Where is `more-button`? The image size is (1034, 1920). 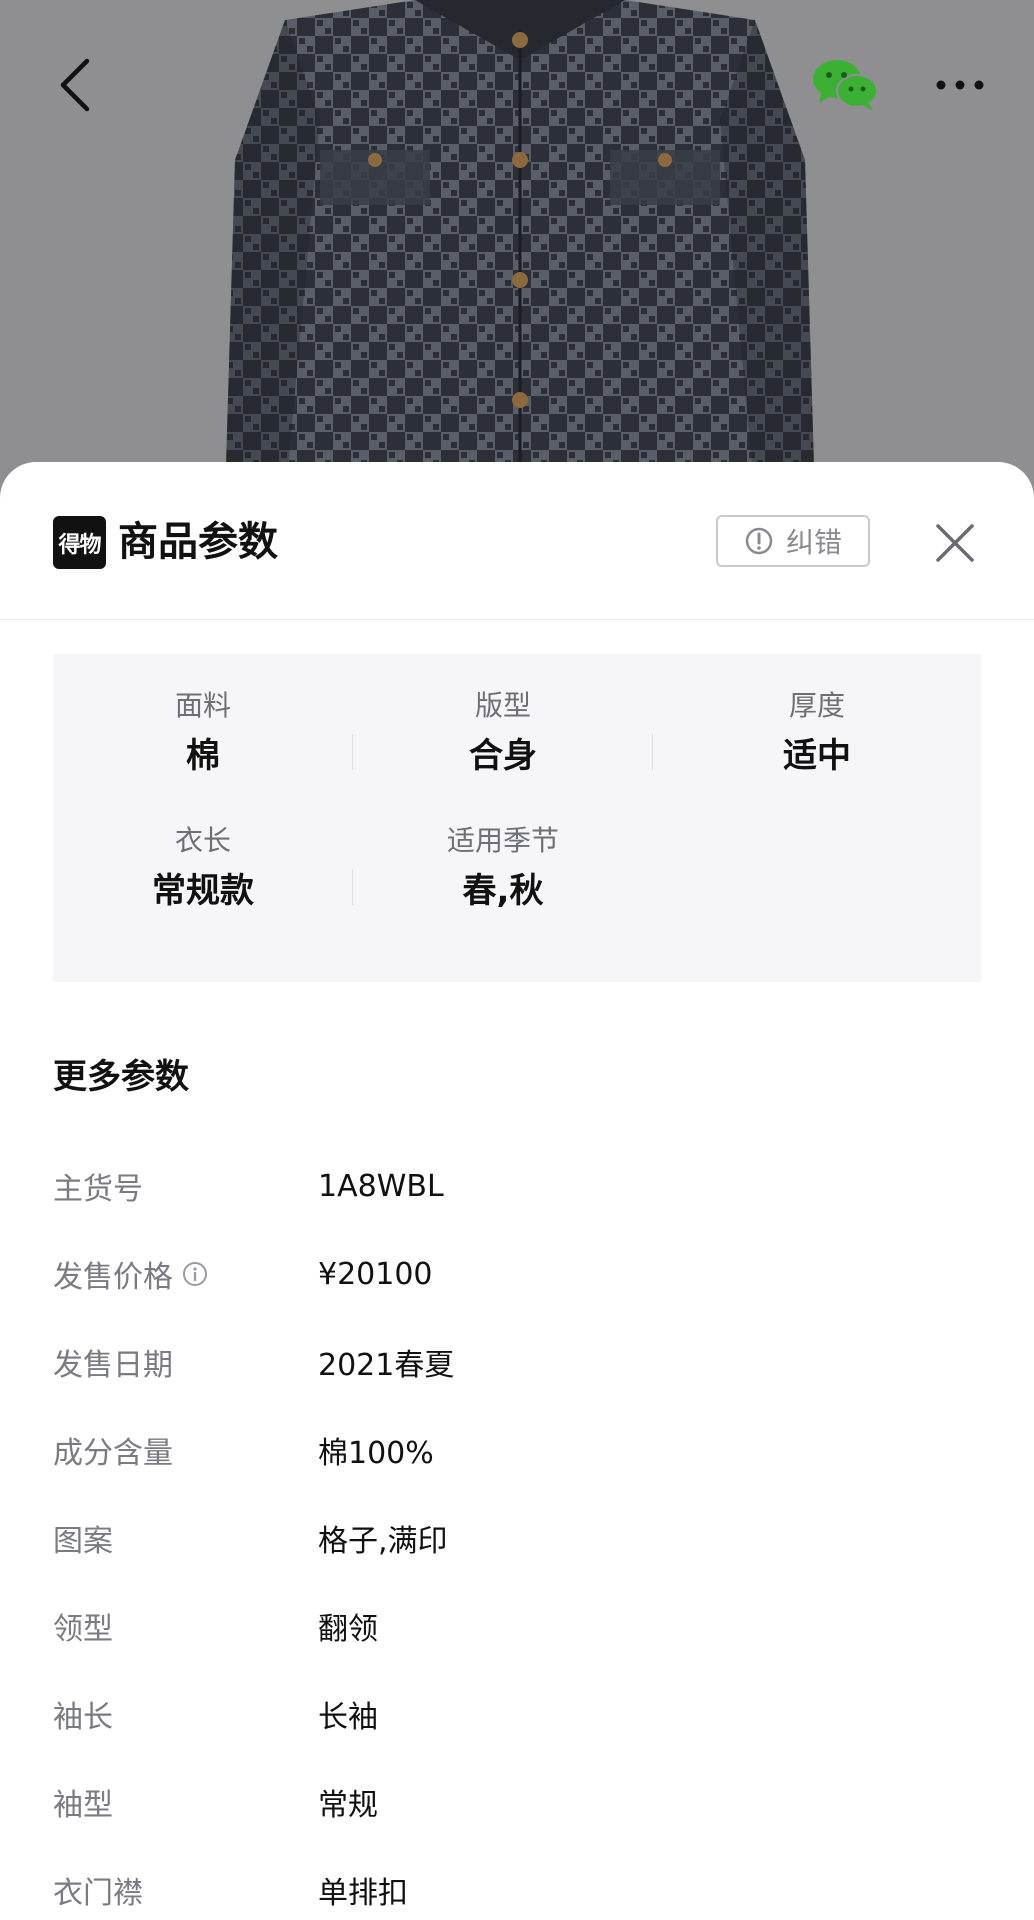
more-button is located at coordinates (960, 85).